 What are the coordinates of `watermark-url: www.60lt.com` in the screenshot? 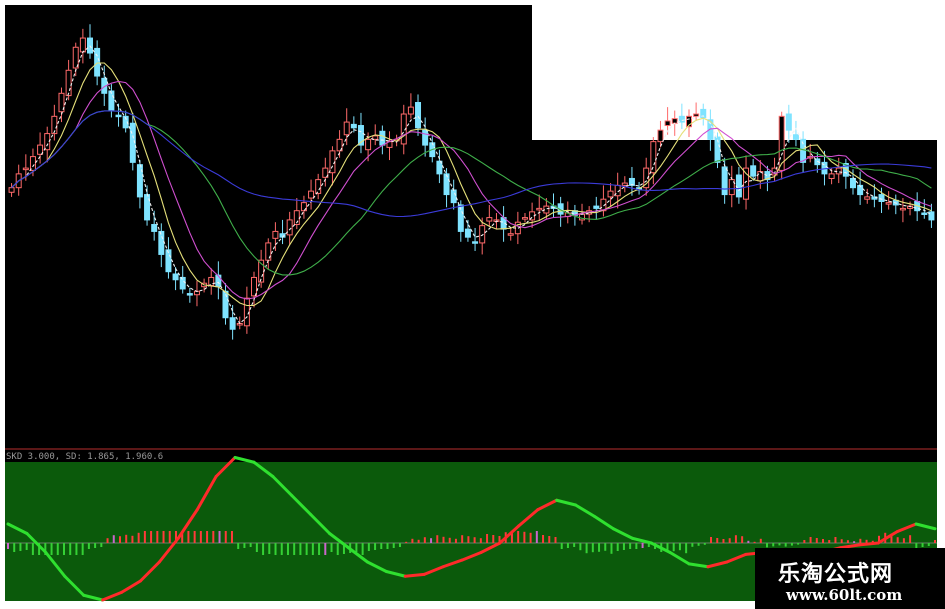 It's located at (844, 595).